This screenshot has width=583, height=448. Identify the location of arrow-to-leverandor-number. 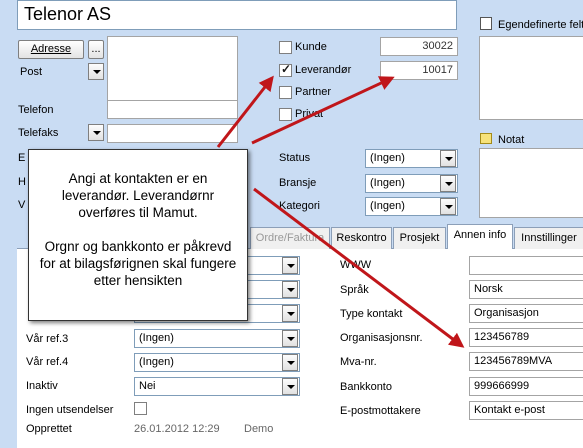
(323, 110).